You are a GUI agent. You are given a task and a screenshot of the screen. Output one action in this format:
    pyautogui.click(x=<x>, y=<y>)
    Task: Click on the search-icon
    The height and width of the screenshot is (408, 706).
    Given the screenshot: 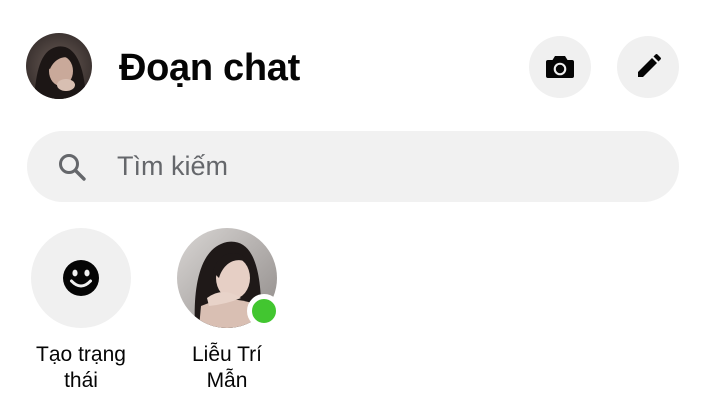 What is the action you would take?
    pyautogui.click(x=72, y=167)
    